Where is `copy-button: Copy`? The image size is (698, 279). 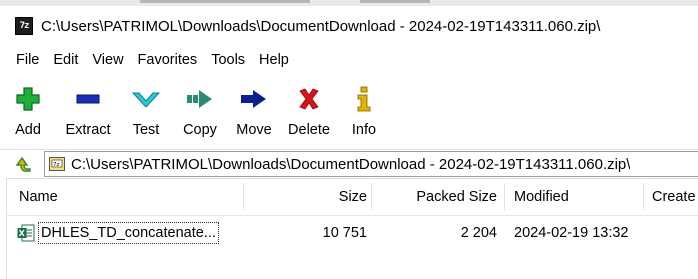 copy-button: Copy is located at coordinates (200, 108).